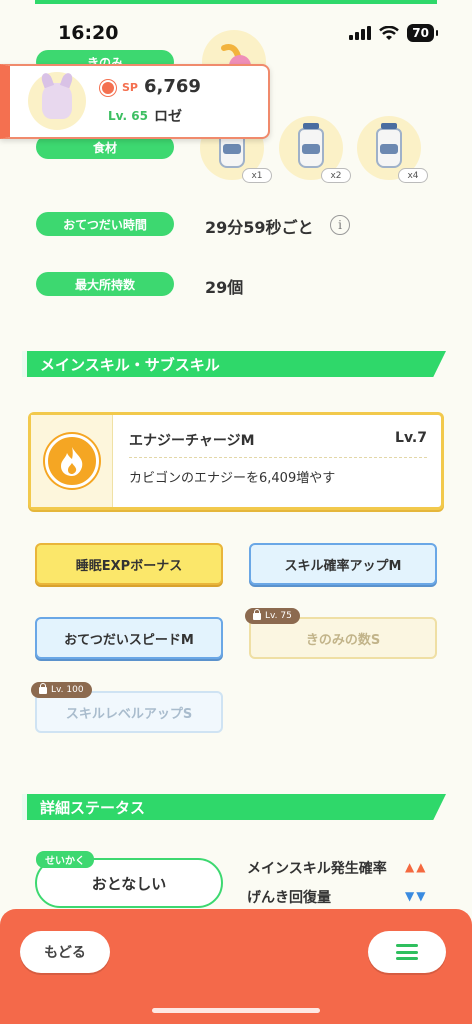  What do you see at coordinates (65, 859) in the screenshot?
I see `nature-tag: せいかく` at bounding box center [65, 859].